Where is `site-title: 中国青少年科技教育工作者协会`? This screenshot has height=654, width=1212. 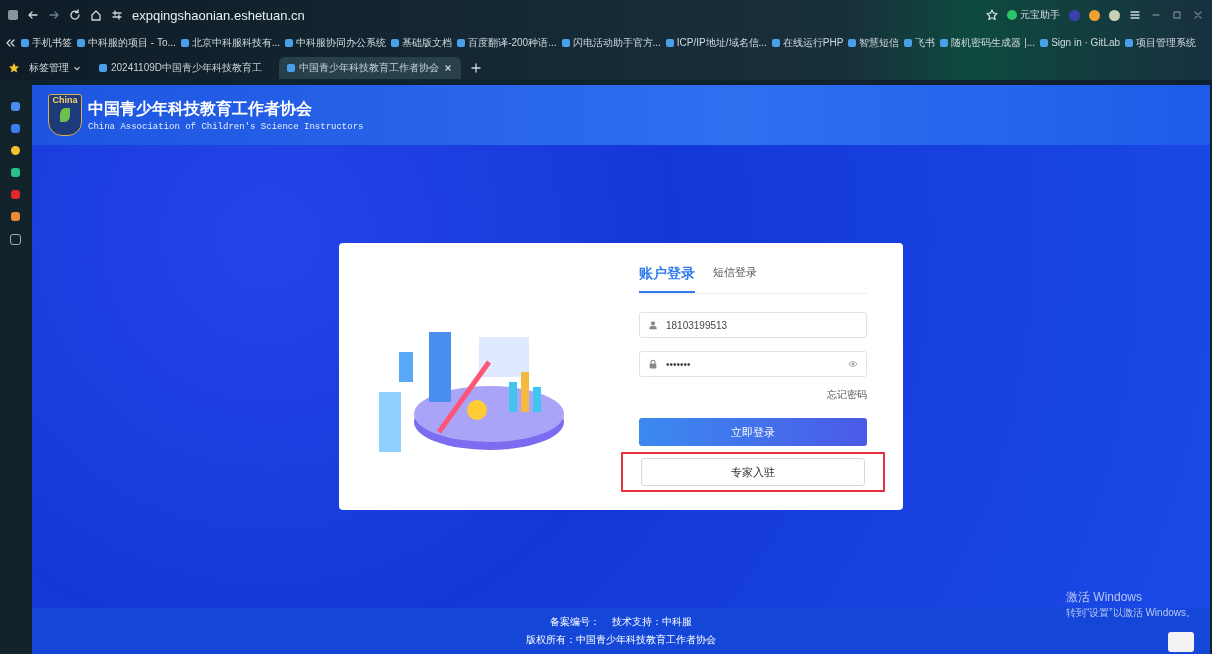
site-title: 中国青少年科技教育工作者协会 is located at coordinates (200, 109).